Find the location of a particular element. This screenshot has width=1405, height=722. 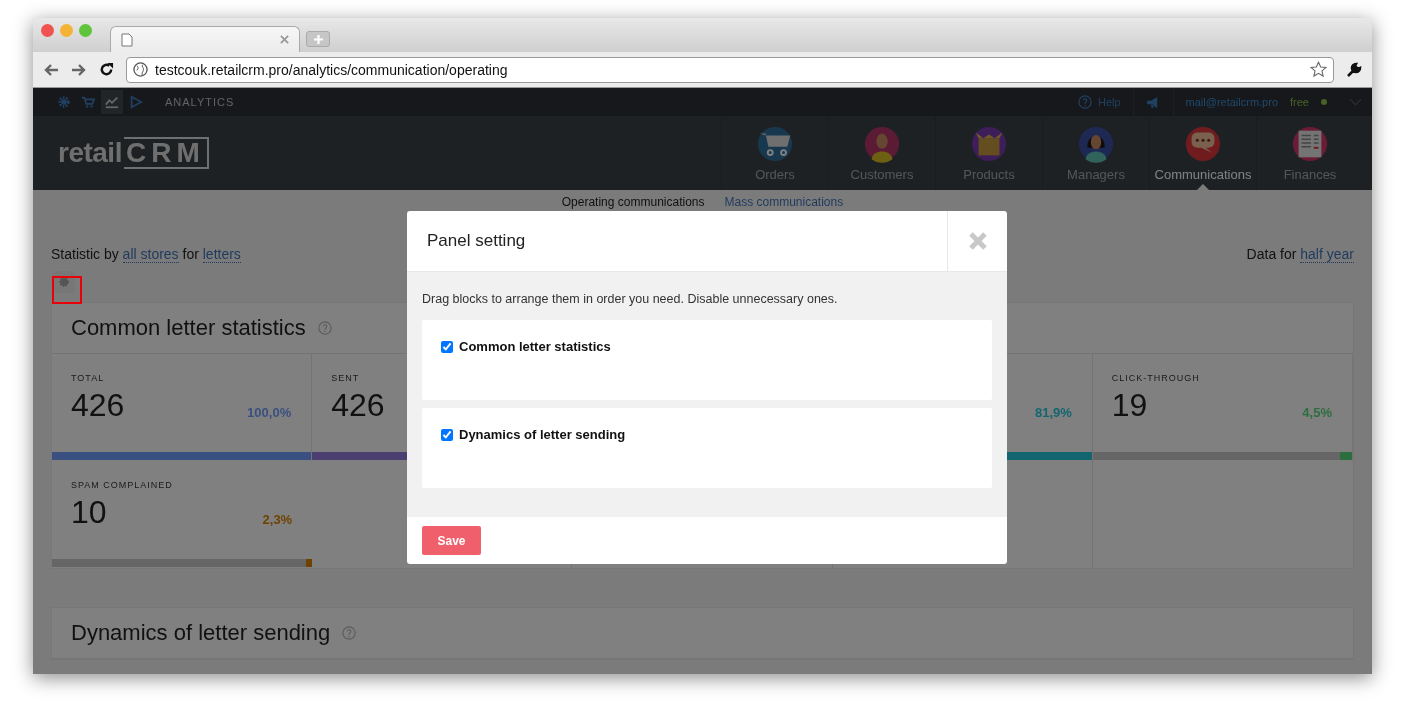

page-icon is located at coordinates (127, 39).